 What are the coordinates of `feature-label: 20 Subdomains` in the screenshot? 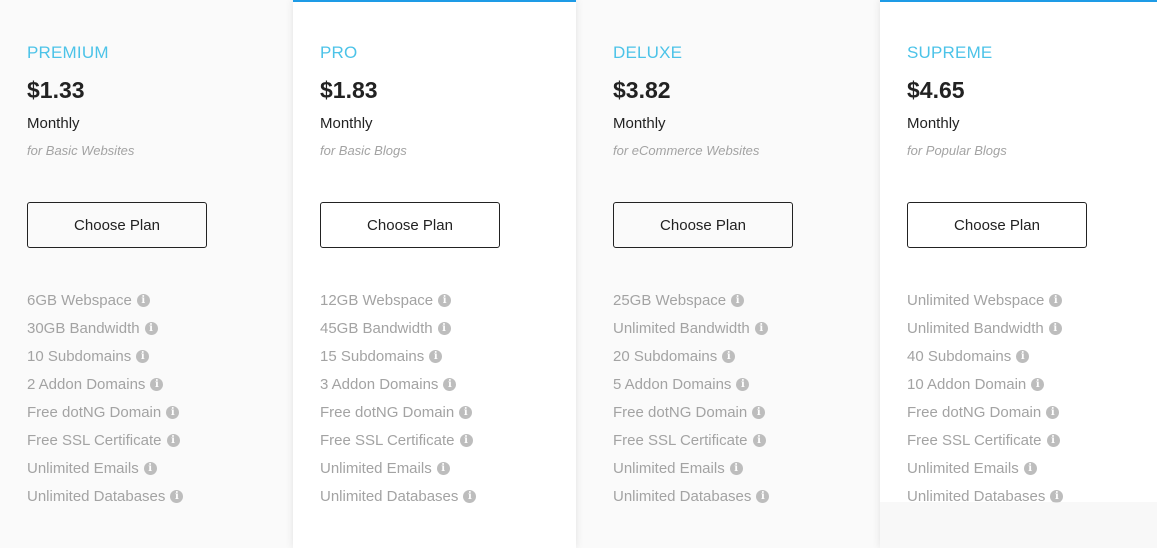 It's located at (665, 356).